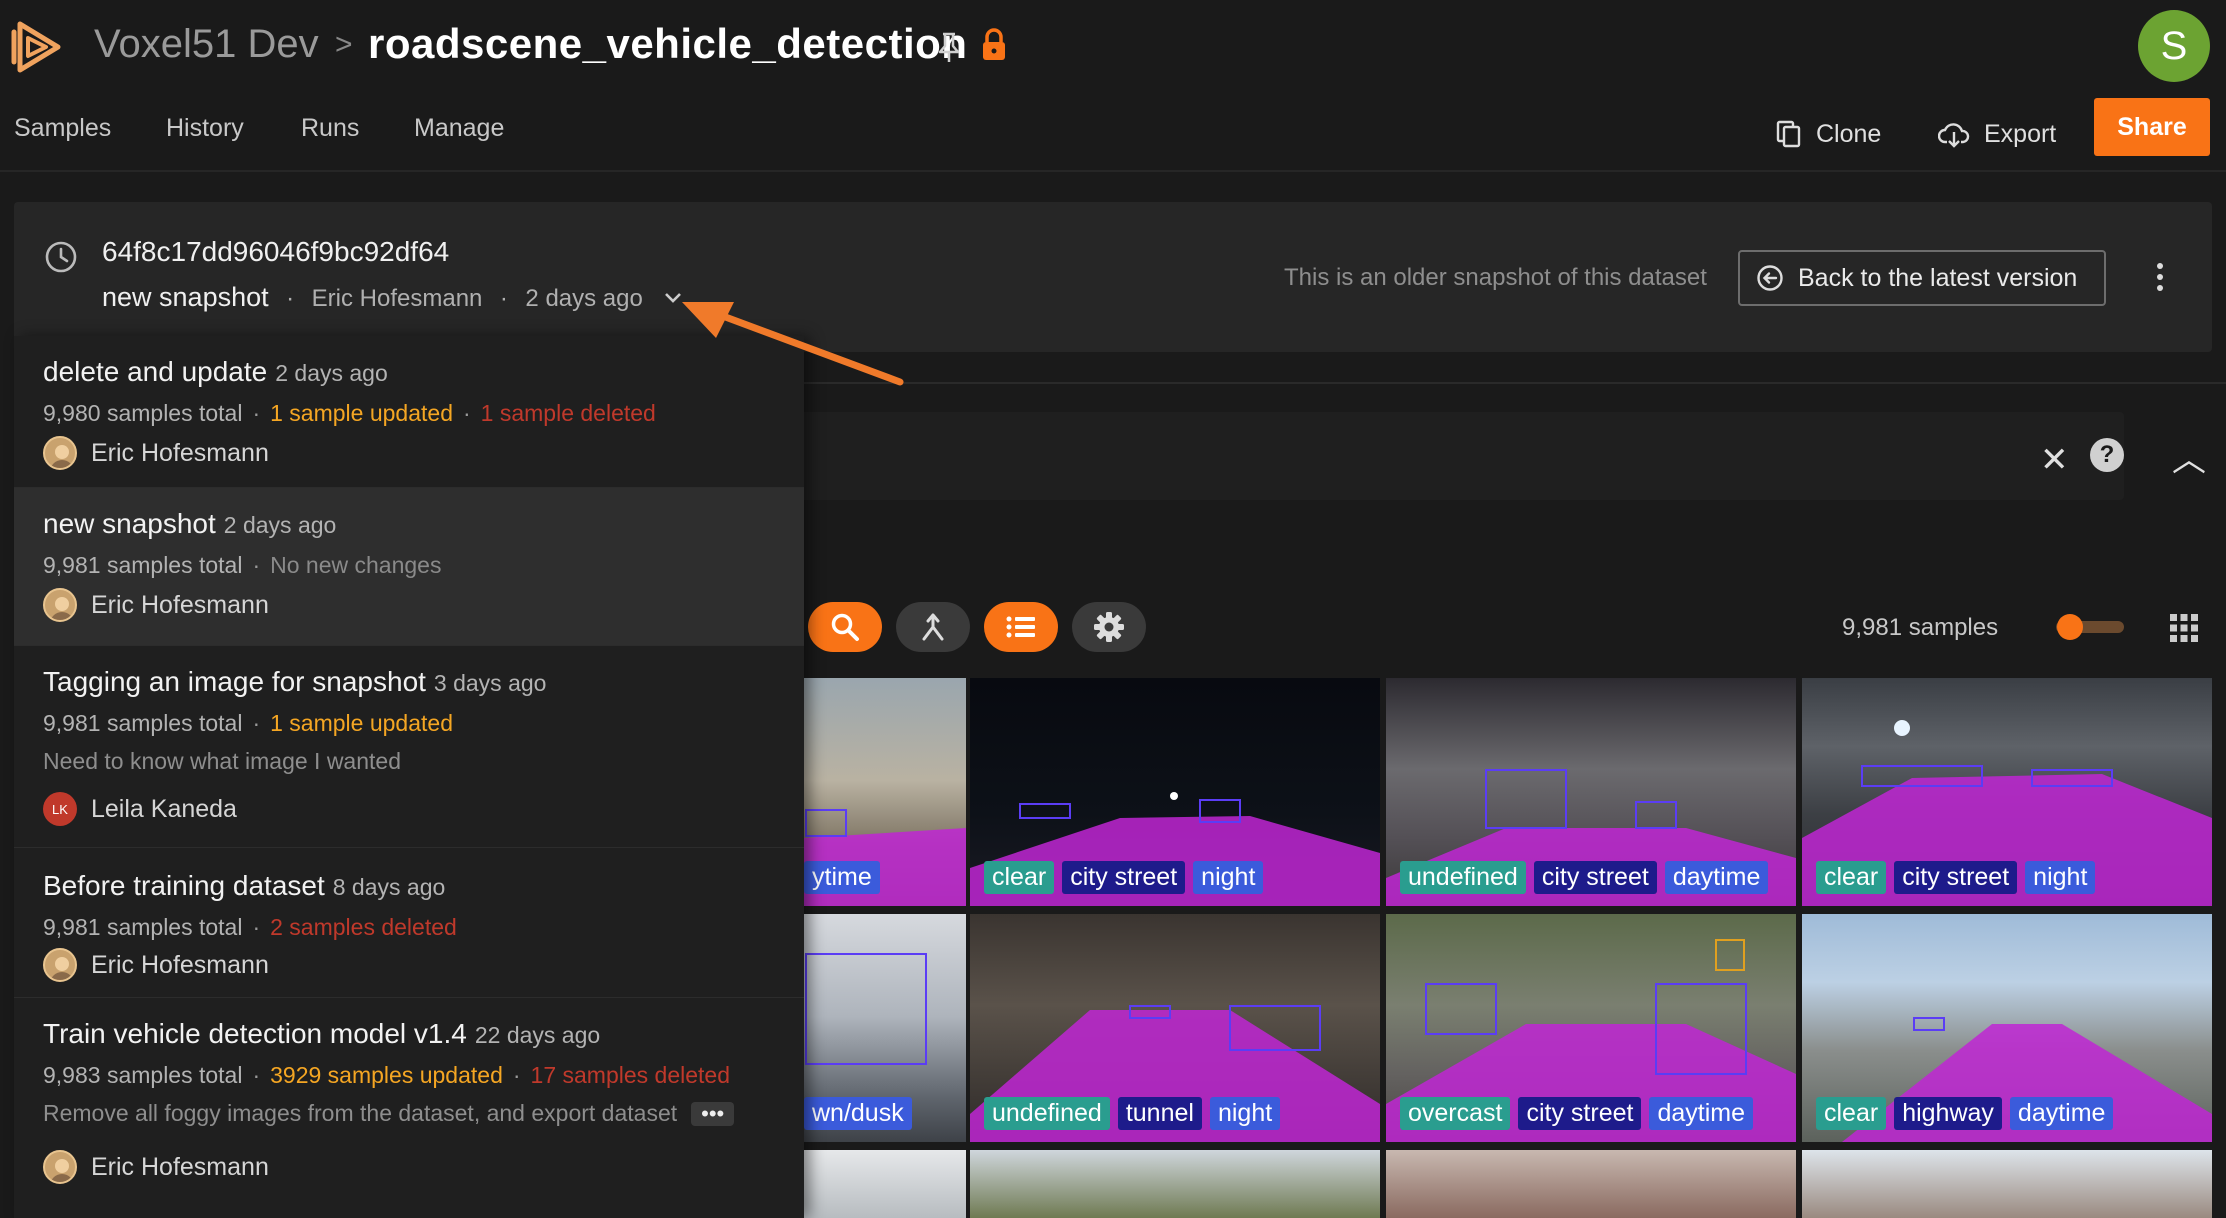 The image size is (2226, 1218). I want to click on tag-scene: tunnel, so click(1159, 1113).